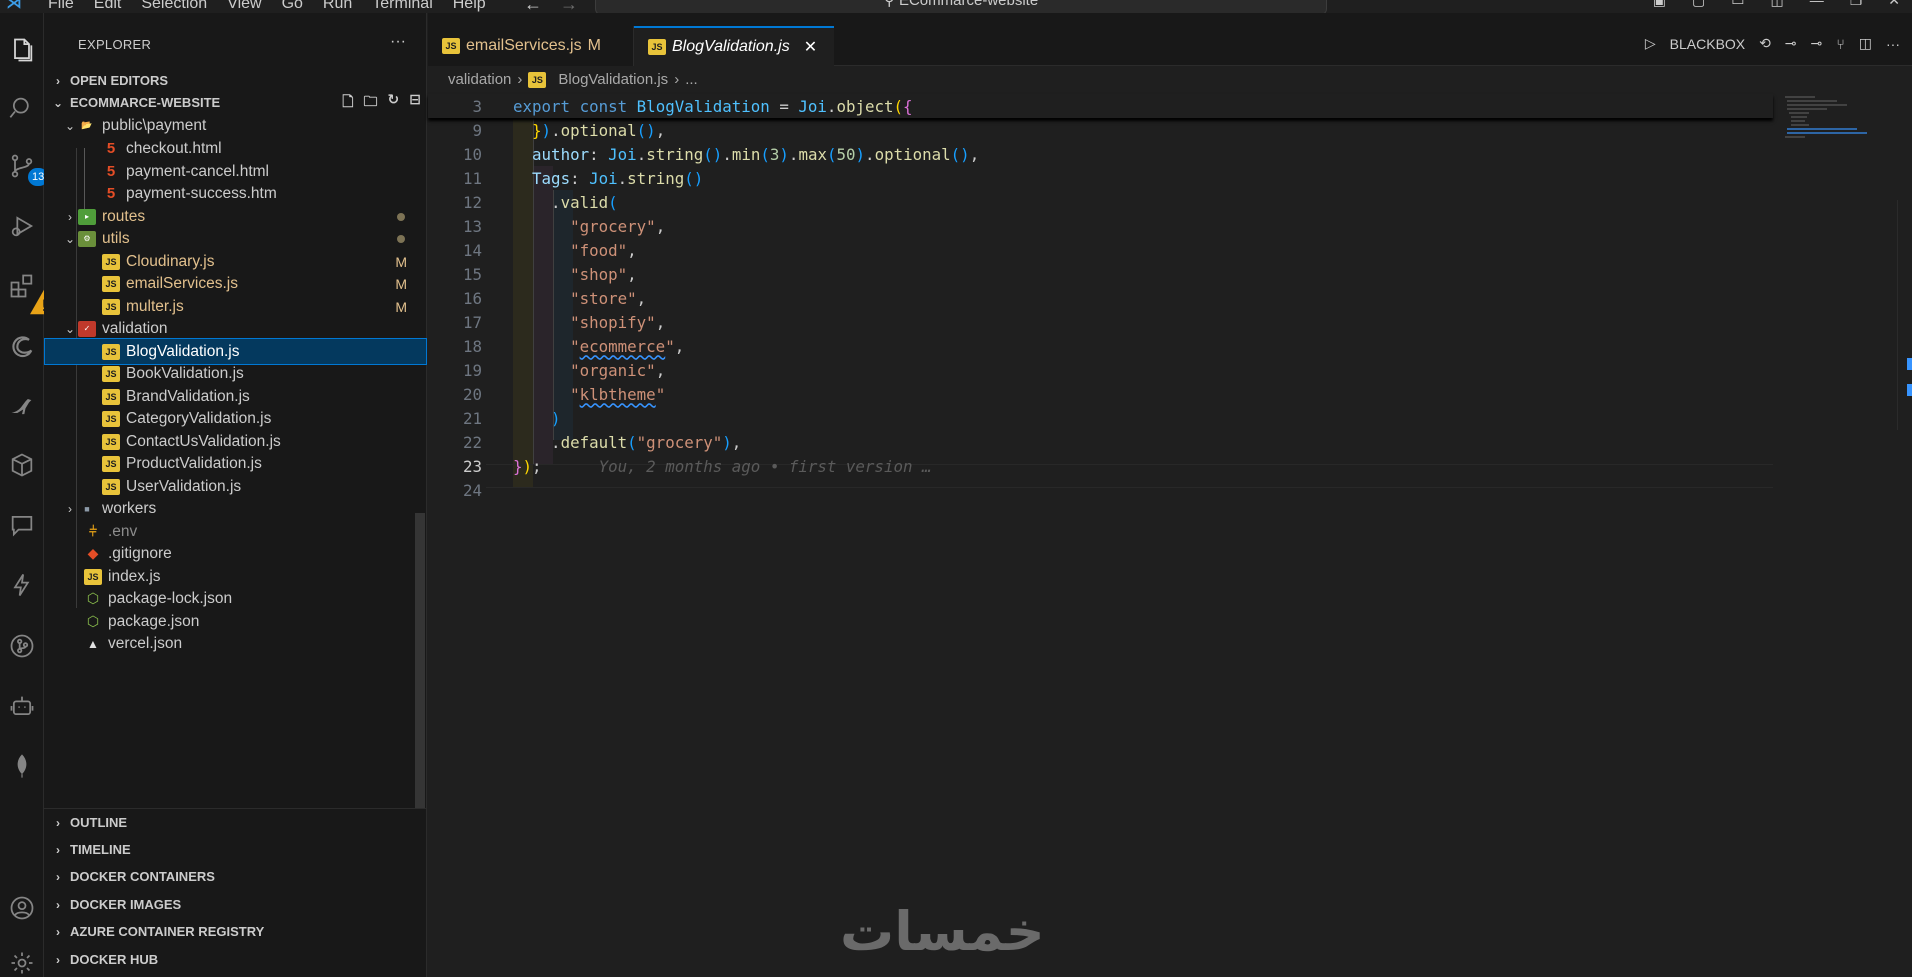  What do you see at coordinates (22, 50) in the screenshot?
I see `explorer-icon` at bounding box center [22, 50].